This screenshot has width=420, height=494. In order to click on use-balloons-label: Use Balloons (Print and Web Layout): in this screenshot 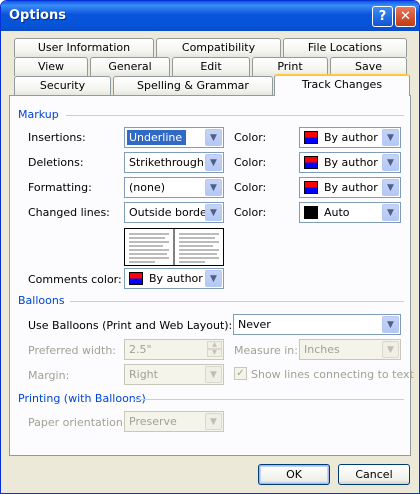, I will do `click(130, 325)`.